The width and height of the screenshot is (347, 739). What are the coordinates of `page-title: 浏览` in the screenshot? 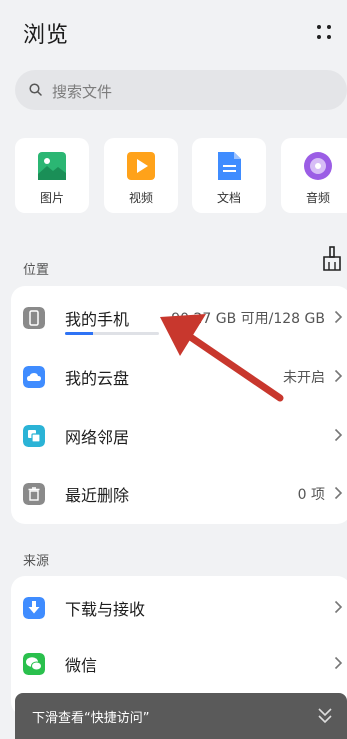 It's located at (46, 35).